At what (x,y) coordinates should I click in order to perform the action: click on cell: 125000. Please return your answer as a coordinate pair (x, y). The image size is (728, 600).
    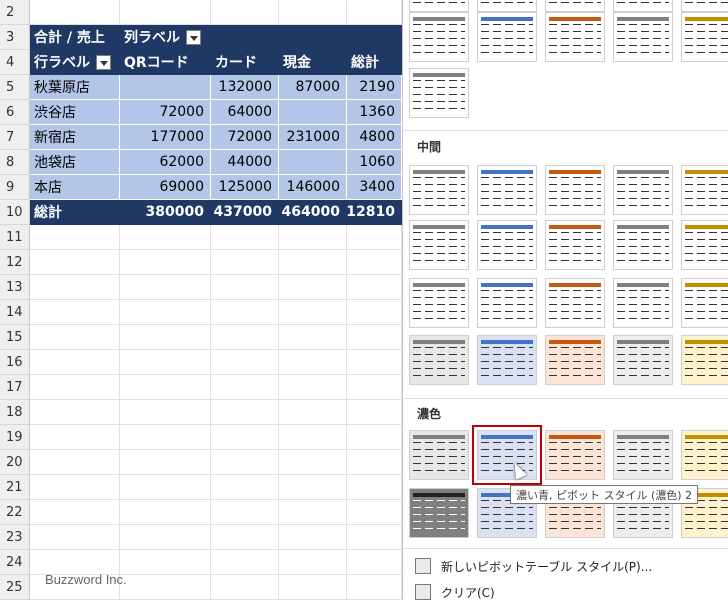
    Looking at the image, I should click on (245, 187).